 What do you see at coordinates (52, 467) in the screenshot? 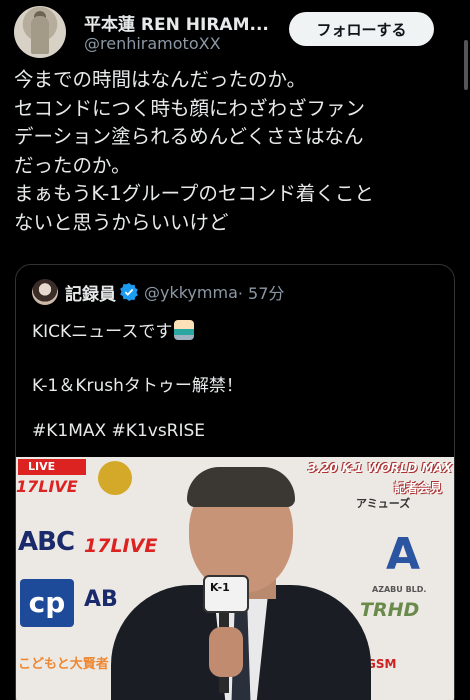
I see `live-badge: LIVE` at bounding box center [52, 467].